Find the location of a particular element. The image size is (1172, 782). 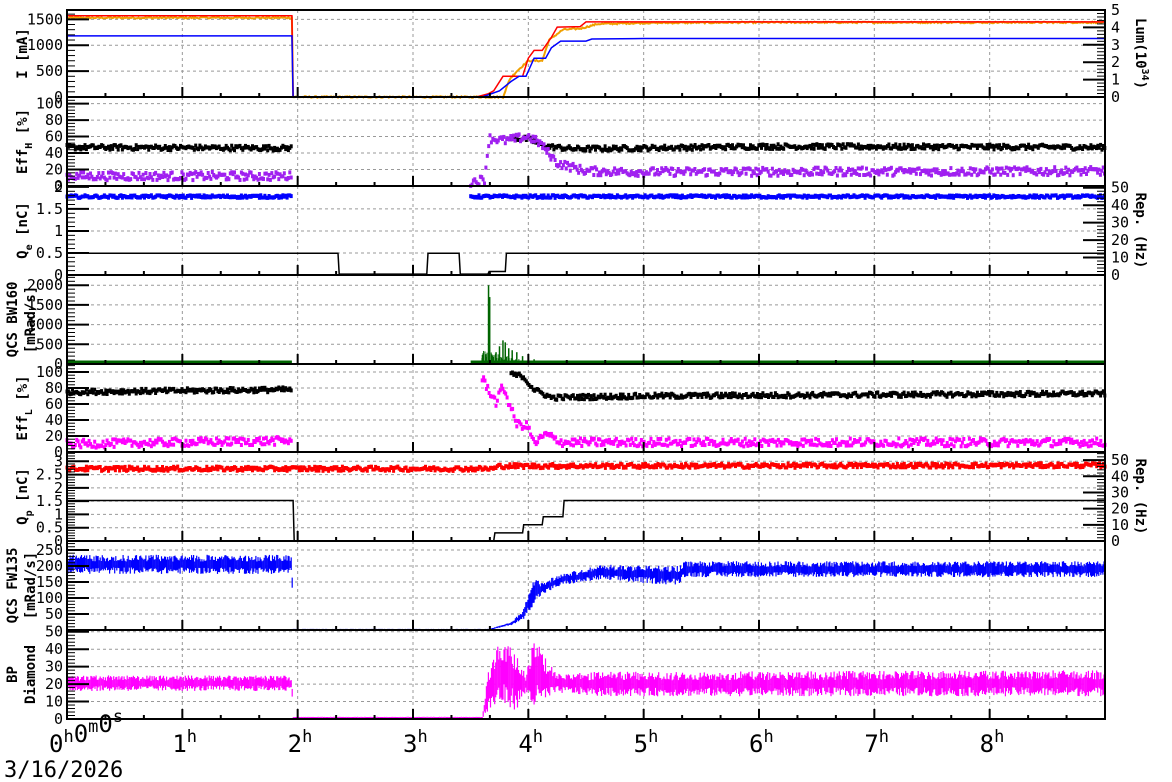

series-charge-e-blue is located at coordinates (585, 196).